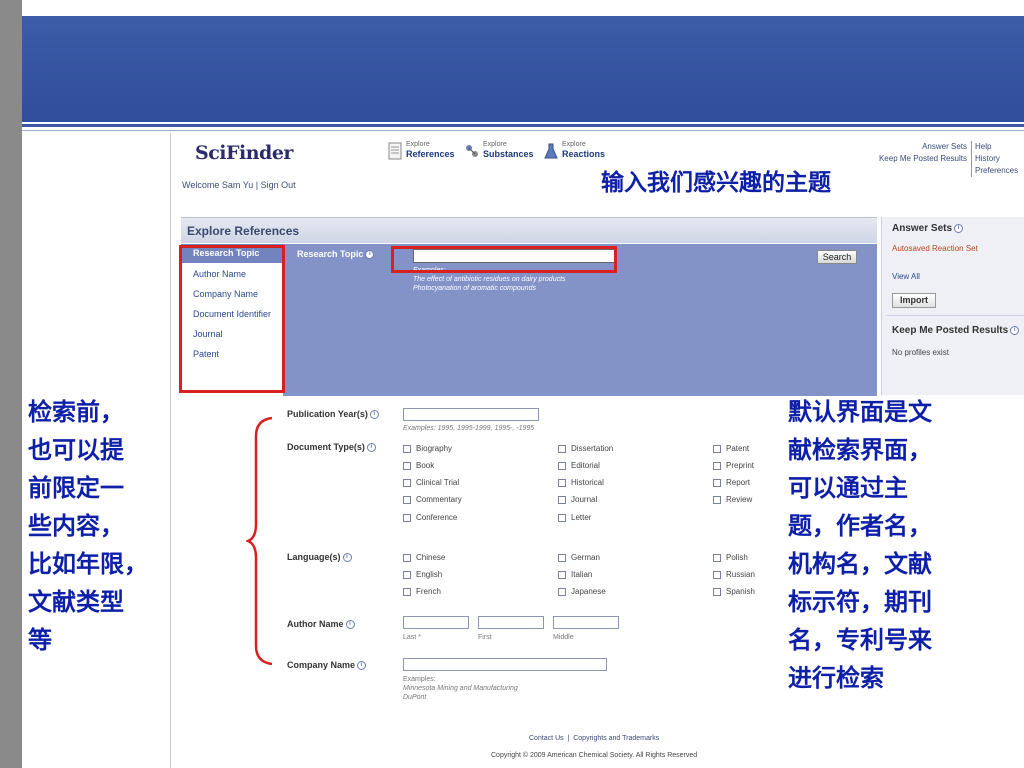 The height and width of the screenshot is (768, 1024). Describe the element at coordinates (950, 330) in the screenshot. I see `keep-me-posted-title: Keep Me Posted Results` at that location.